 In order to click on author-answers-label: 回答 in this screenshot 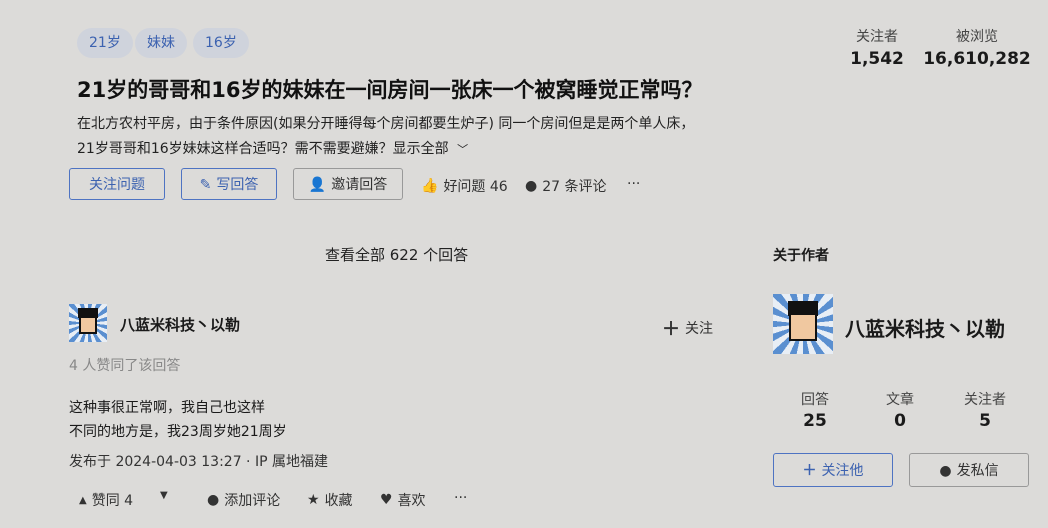, I will do `click(815, 400)`.